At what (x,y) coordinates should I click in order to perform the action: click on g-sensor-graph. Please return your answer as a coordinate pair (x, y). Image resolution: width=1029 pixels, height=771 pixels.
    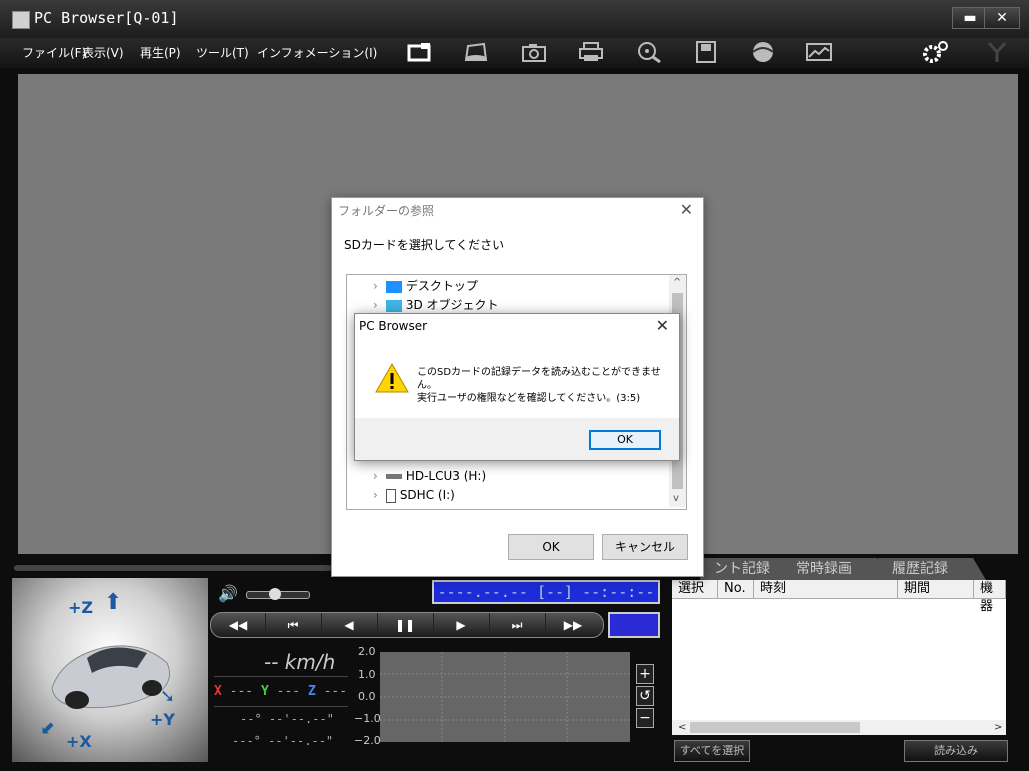
    Looking at the image, I should click on (505, 697).